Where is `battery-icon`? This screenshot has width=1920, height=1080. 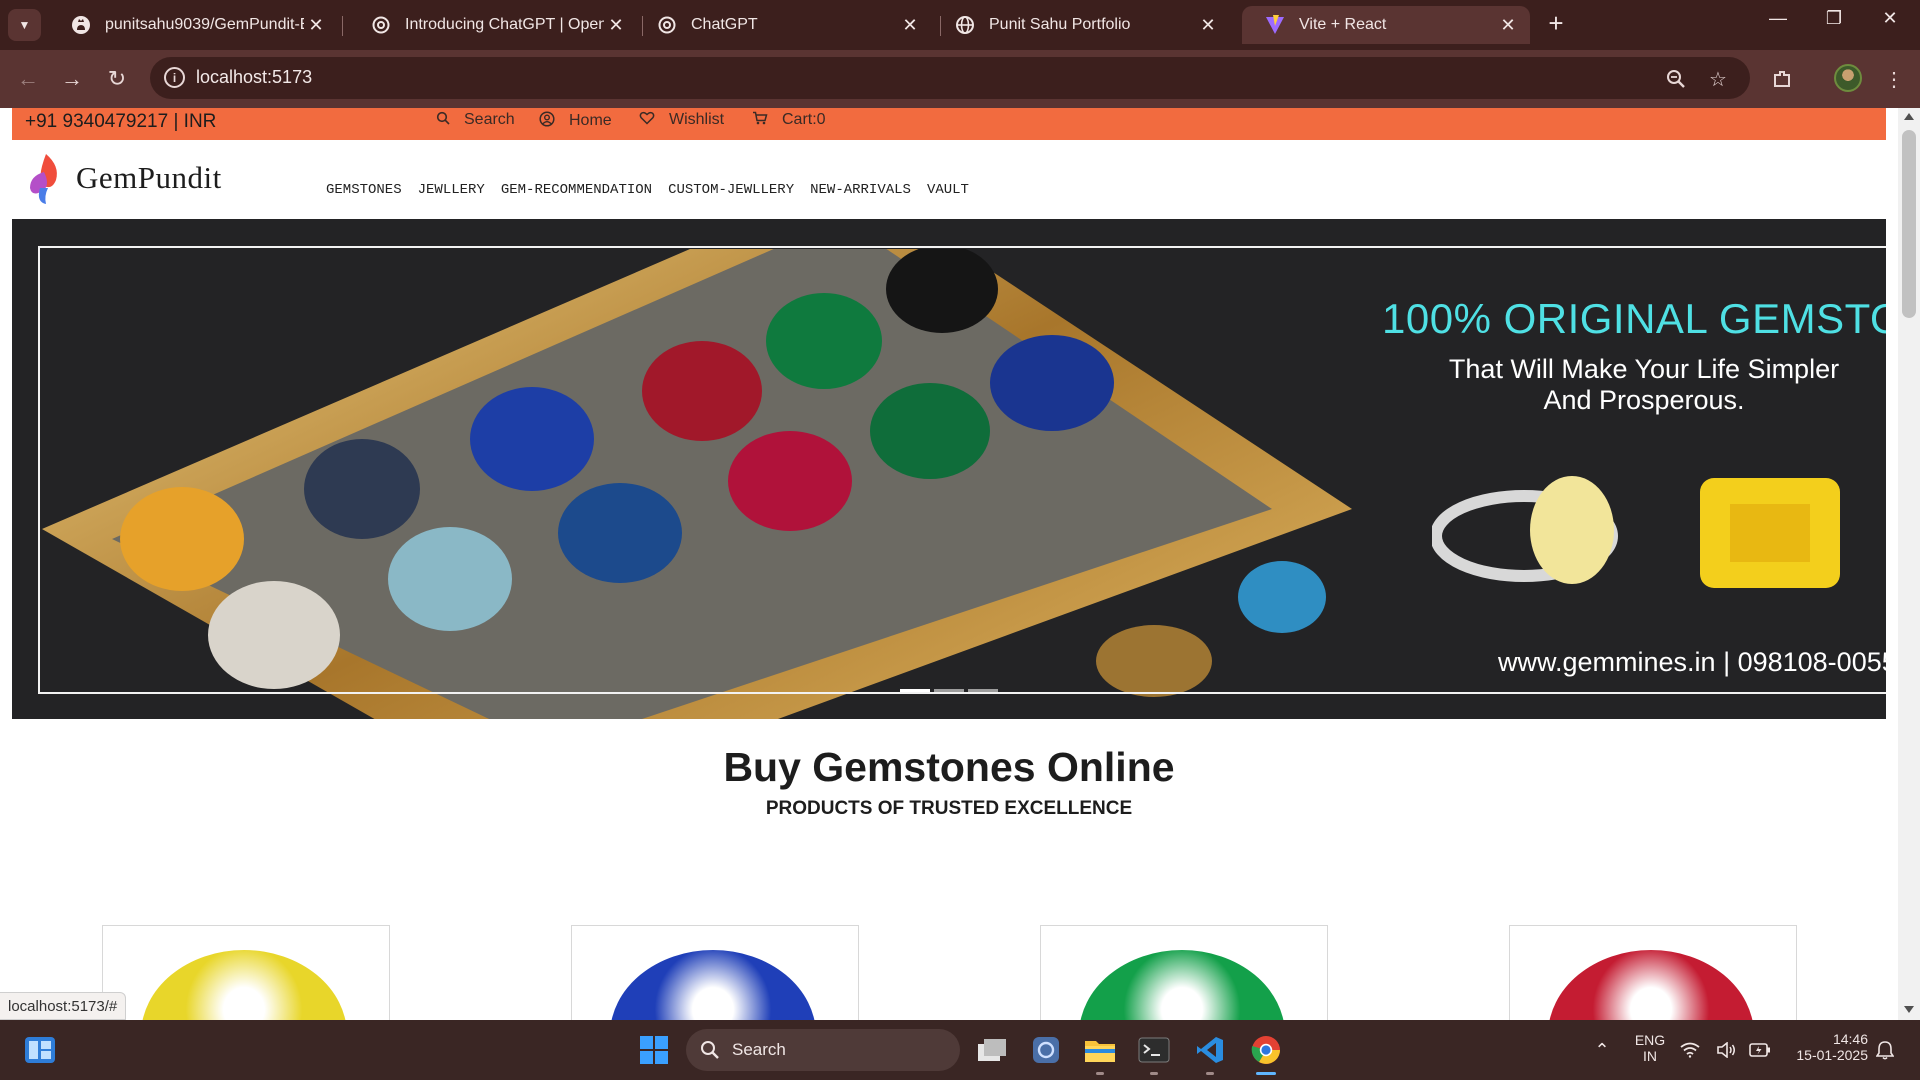
battery-icon is located at coordinates (1760, 1050).